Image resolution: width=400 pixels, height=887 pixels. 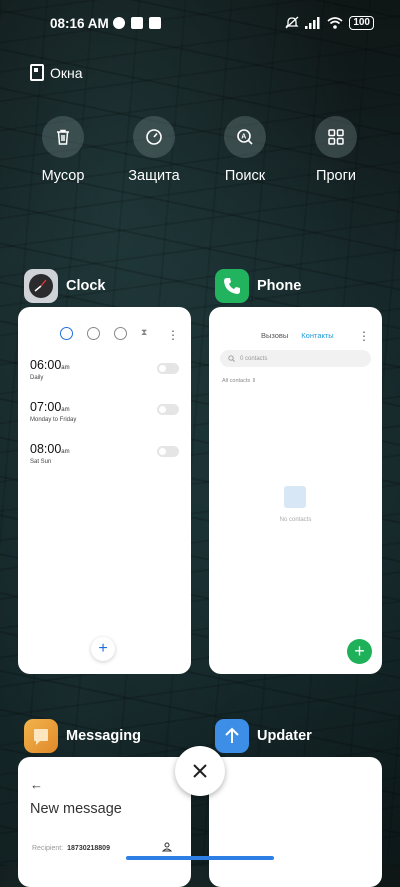 I want to click on tab-contacts: Контакты, so click(x=317, y=335).